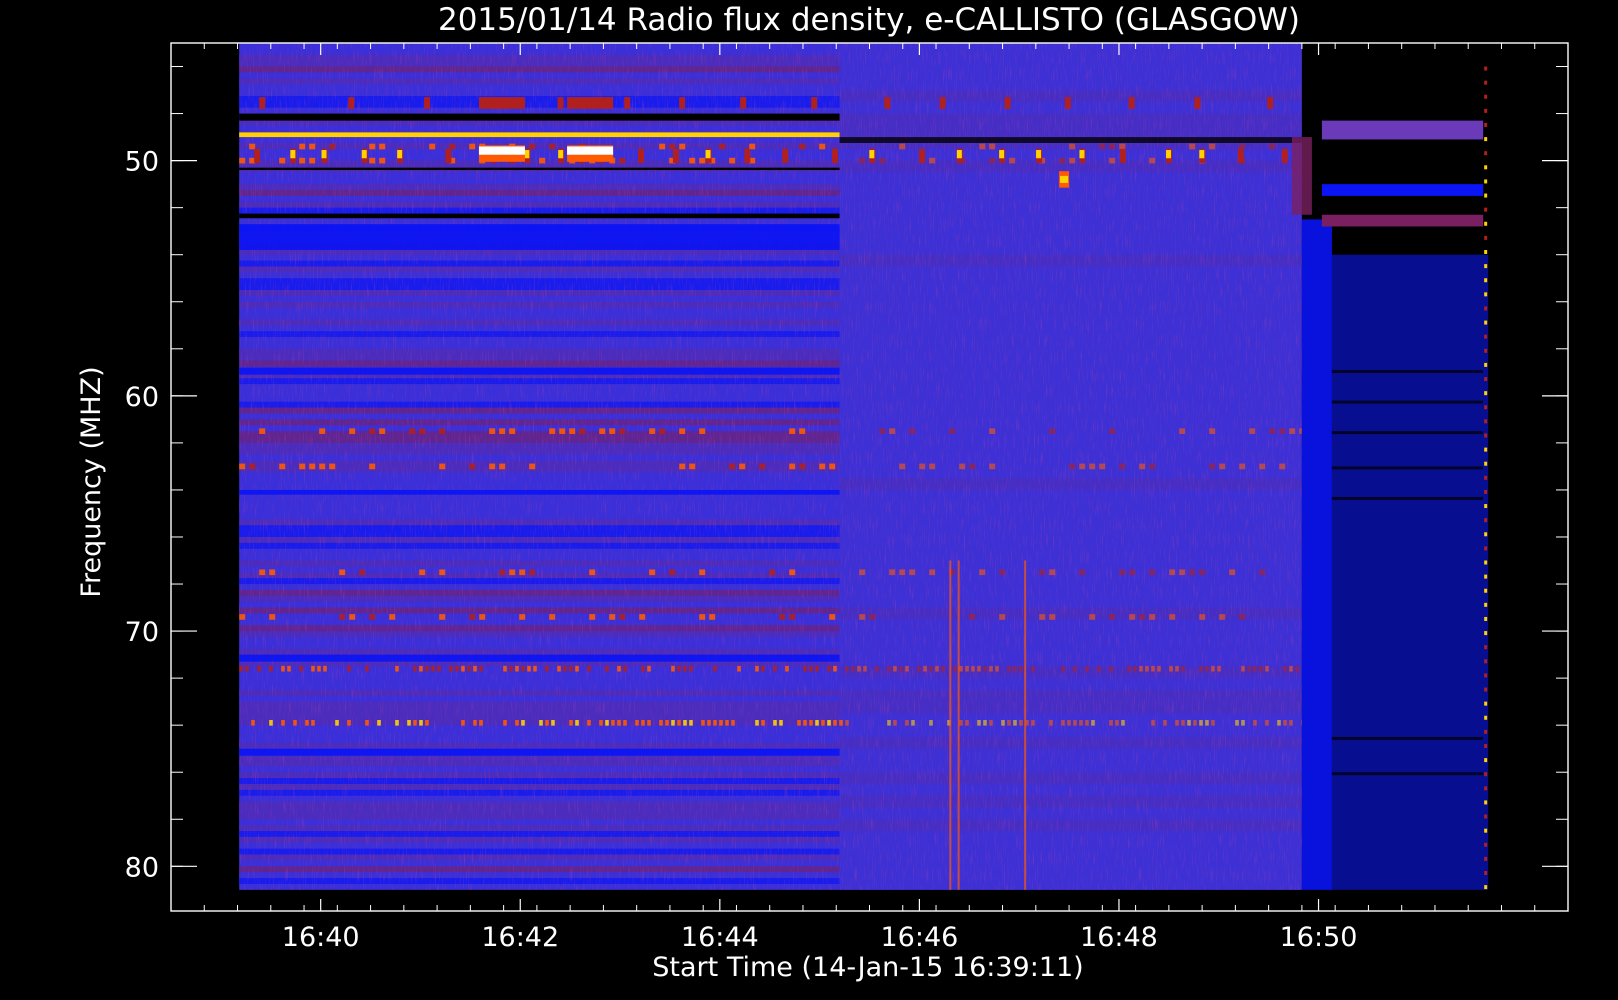 The width and height of the screenshot is (1618, 1000). What do you see at coordinates (539, 117) in the screenshot?
I see `data-gap` at bounding box center [539, 117].